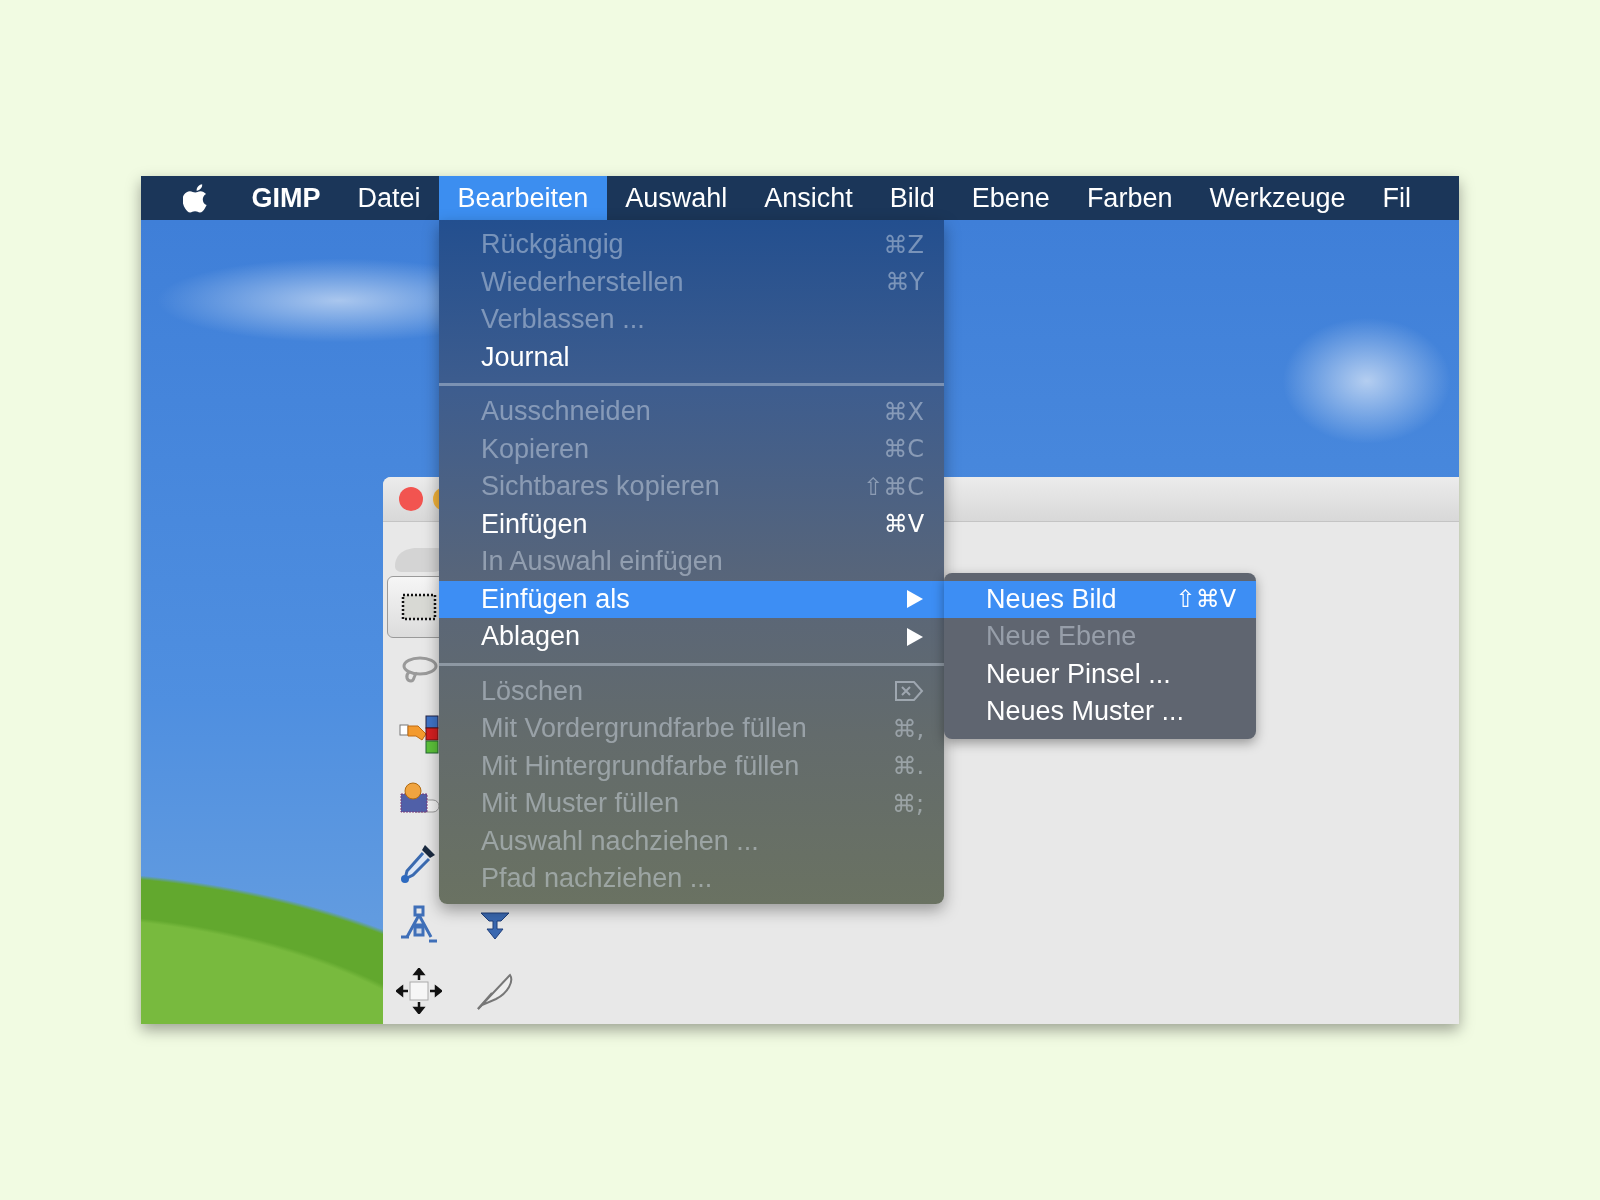 This screenshot has width=1600, height=1200. Describe the element at coordinates (1100, 599) in the screenshot. I see `menu-item: Neues Bild ⇧⌘V` at that location.